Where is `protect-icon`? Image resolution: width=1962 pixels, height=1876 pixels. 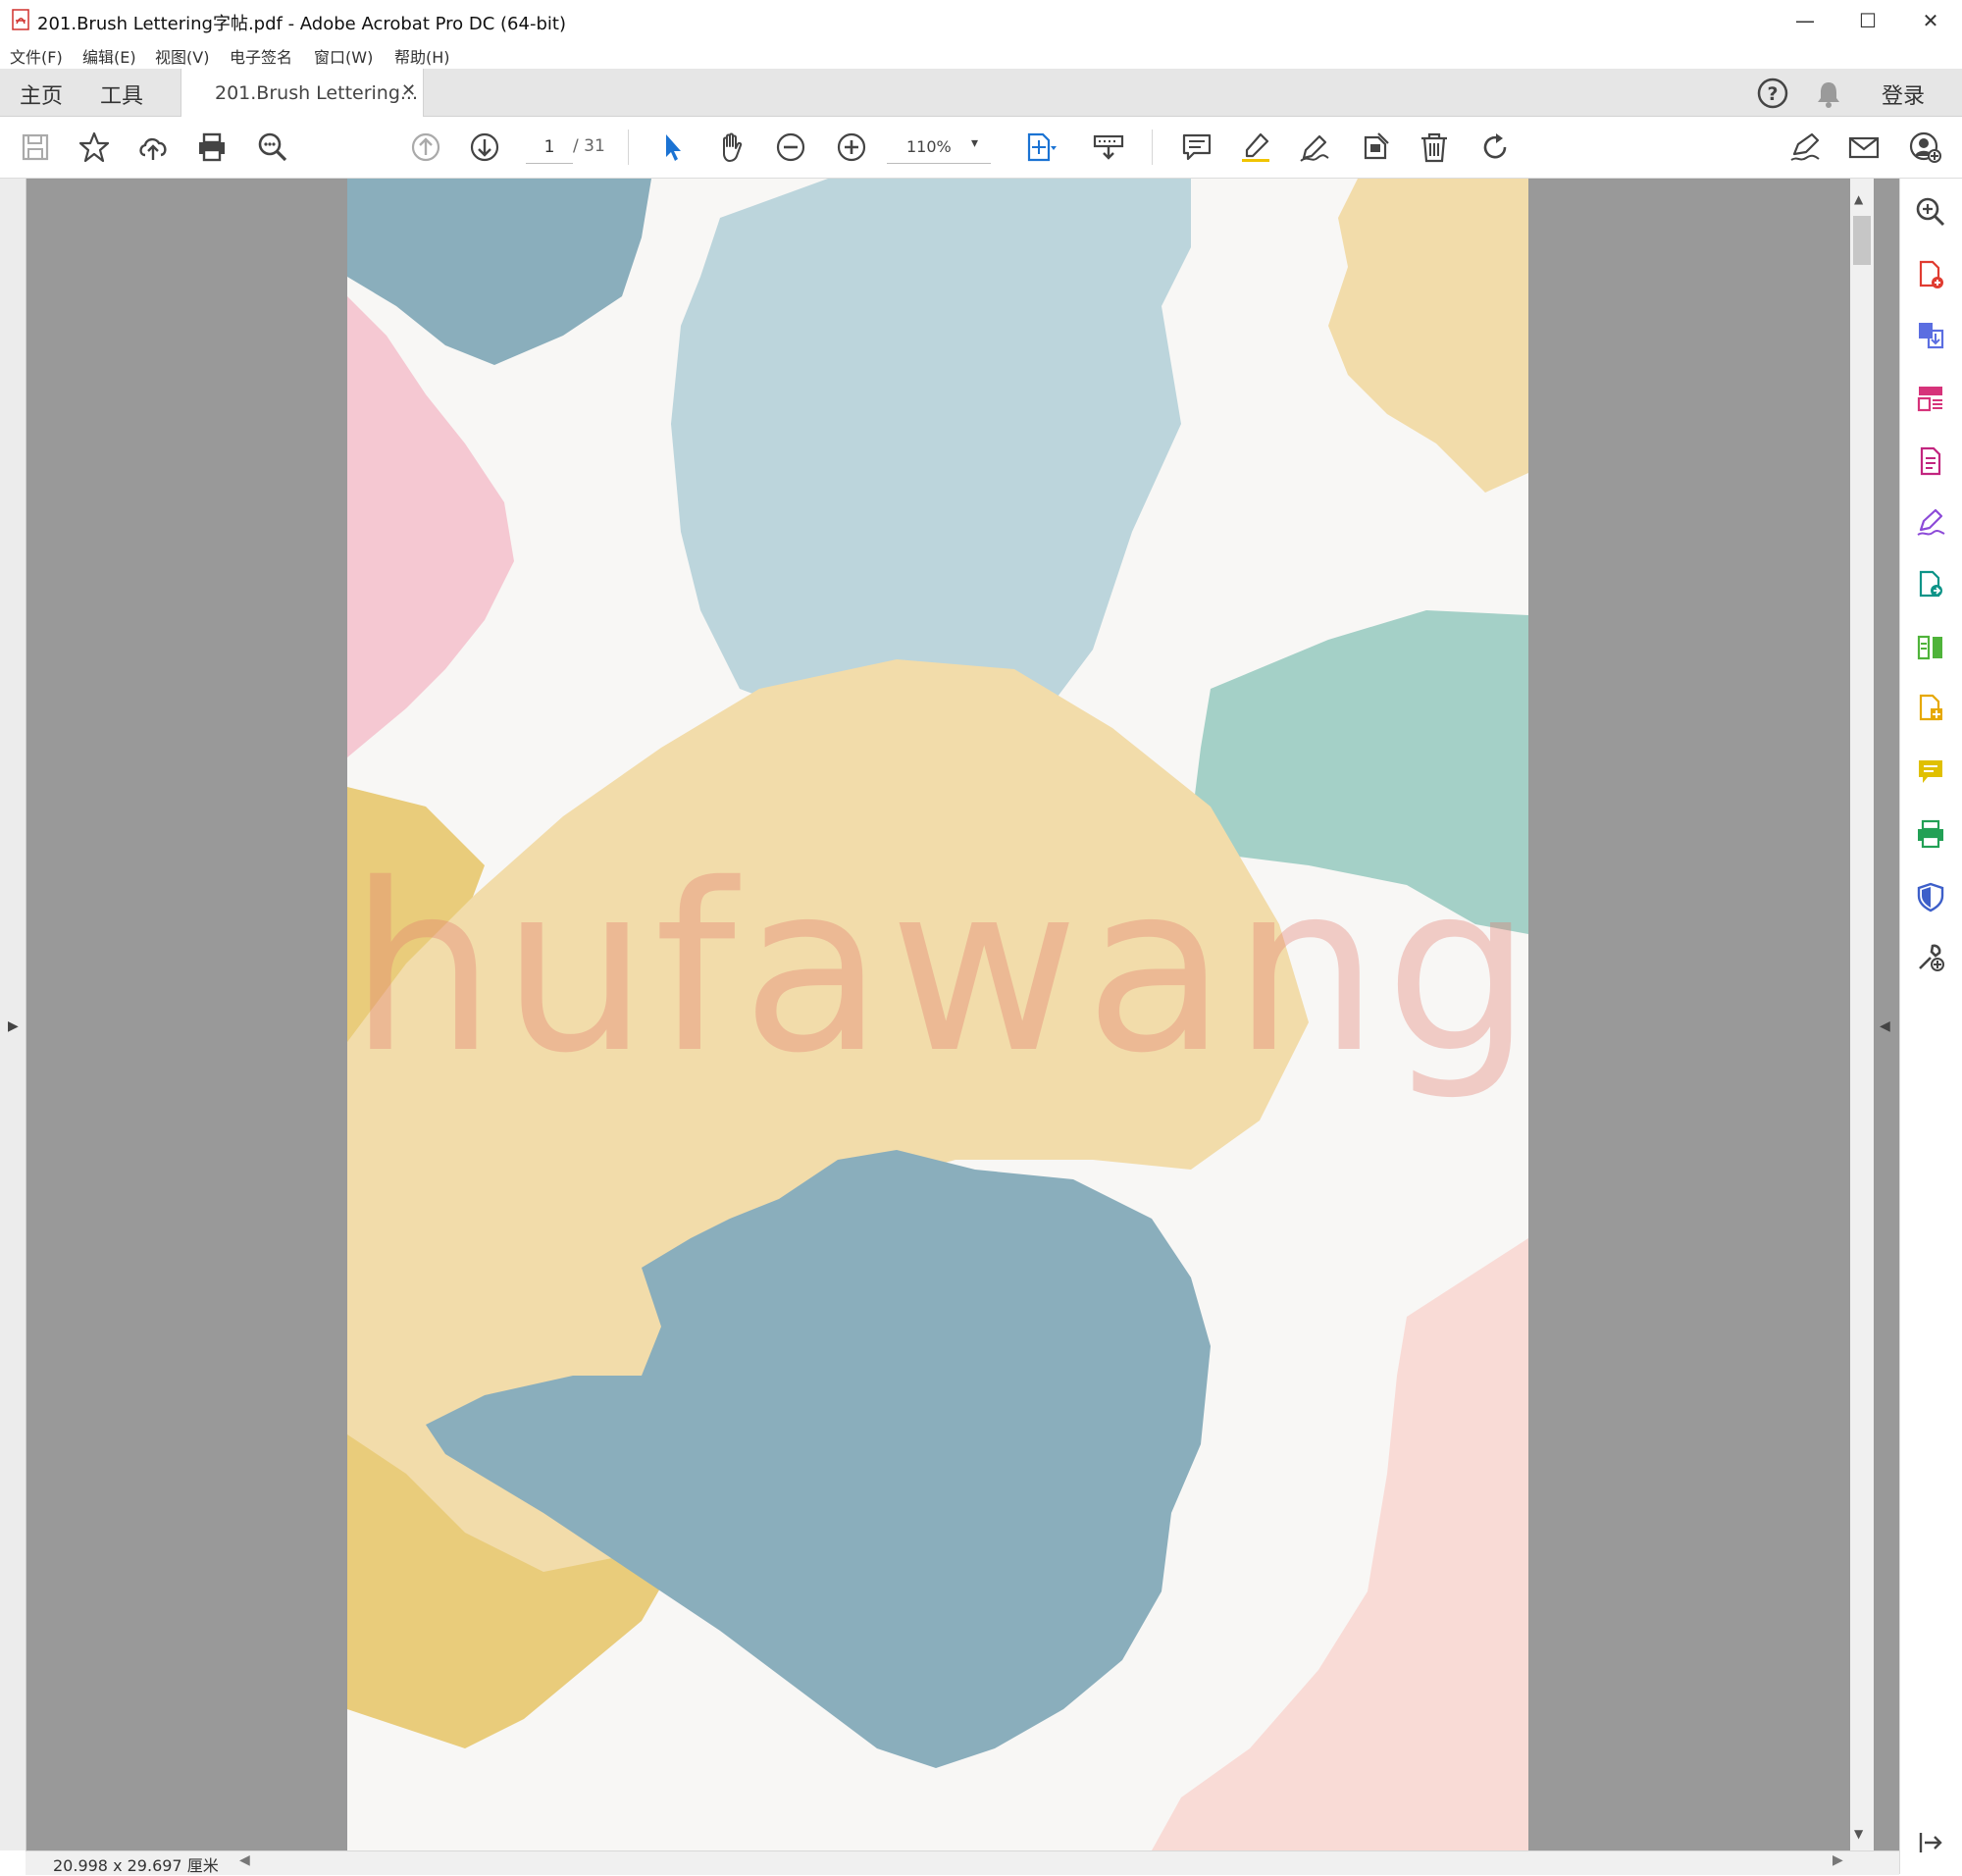
protect-icon is located at coordinates (1930, 896).